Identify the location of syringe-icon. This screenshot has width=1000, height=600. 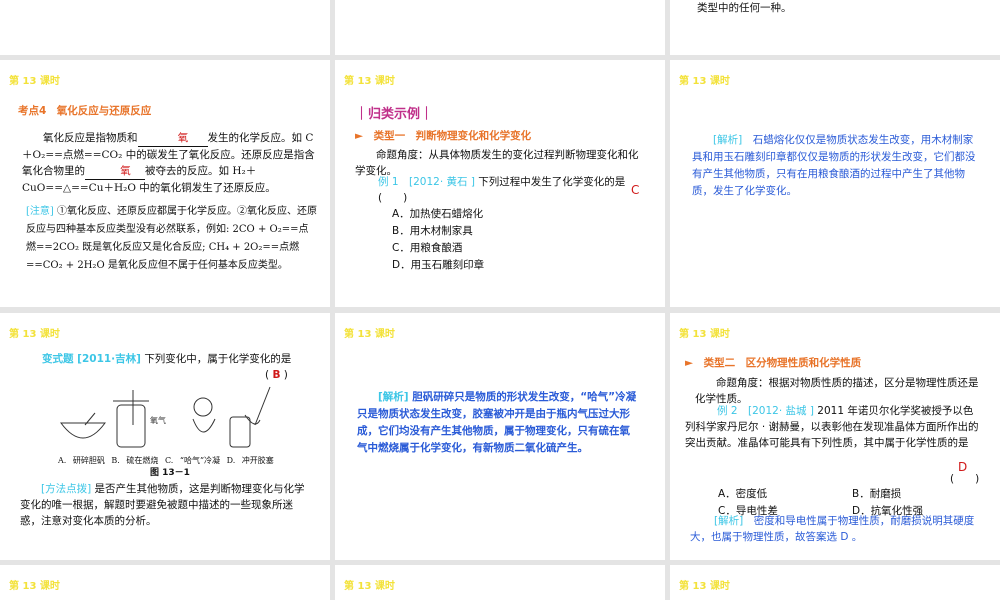
(250, 417).